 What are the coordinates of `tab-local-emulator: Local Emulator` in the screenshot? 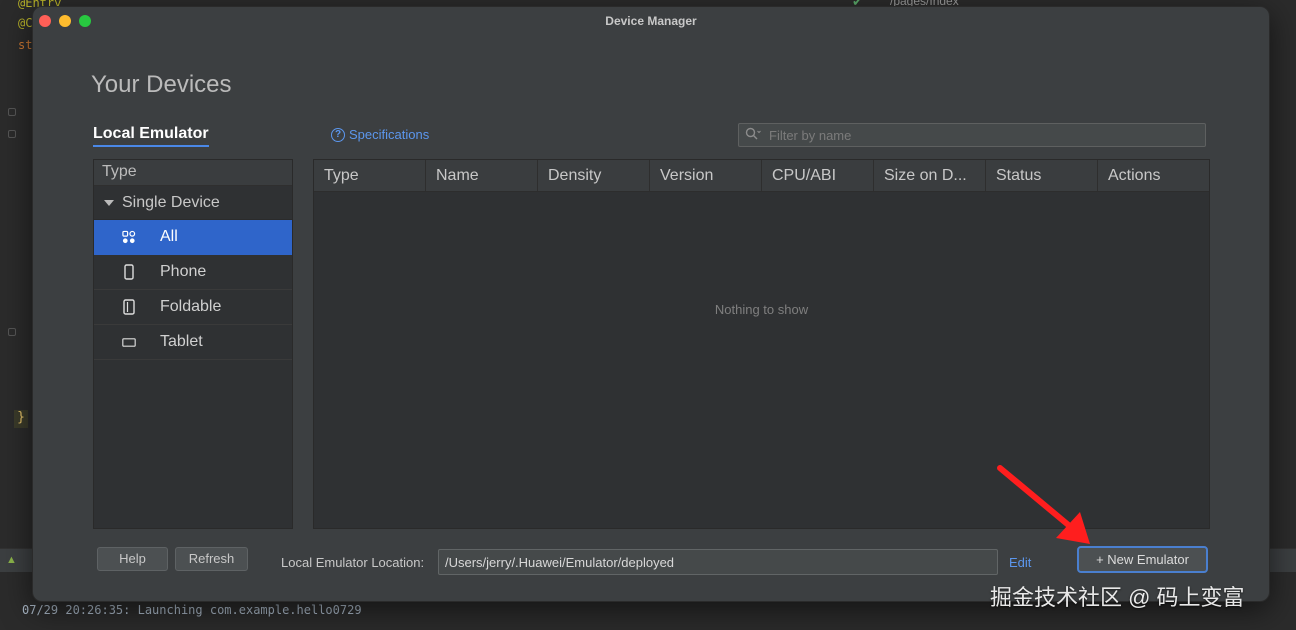 It's located at (151, 136).